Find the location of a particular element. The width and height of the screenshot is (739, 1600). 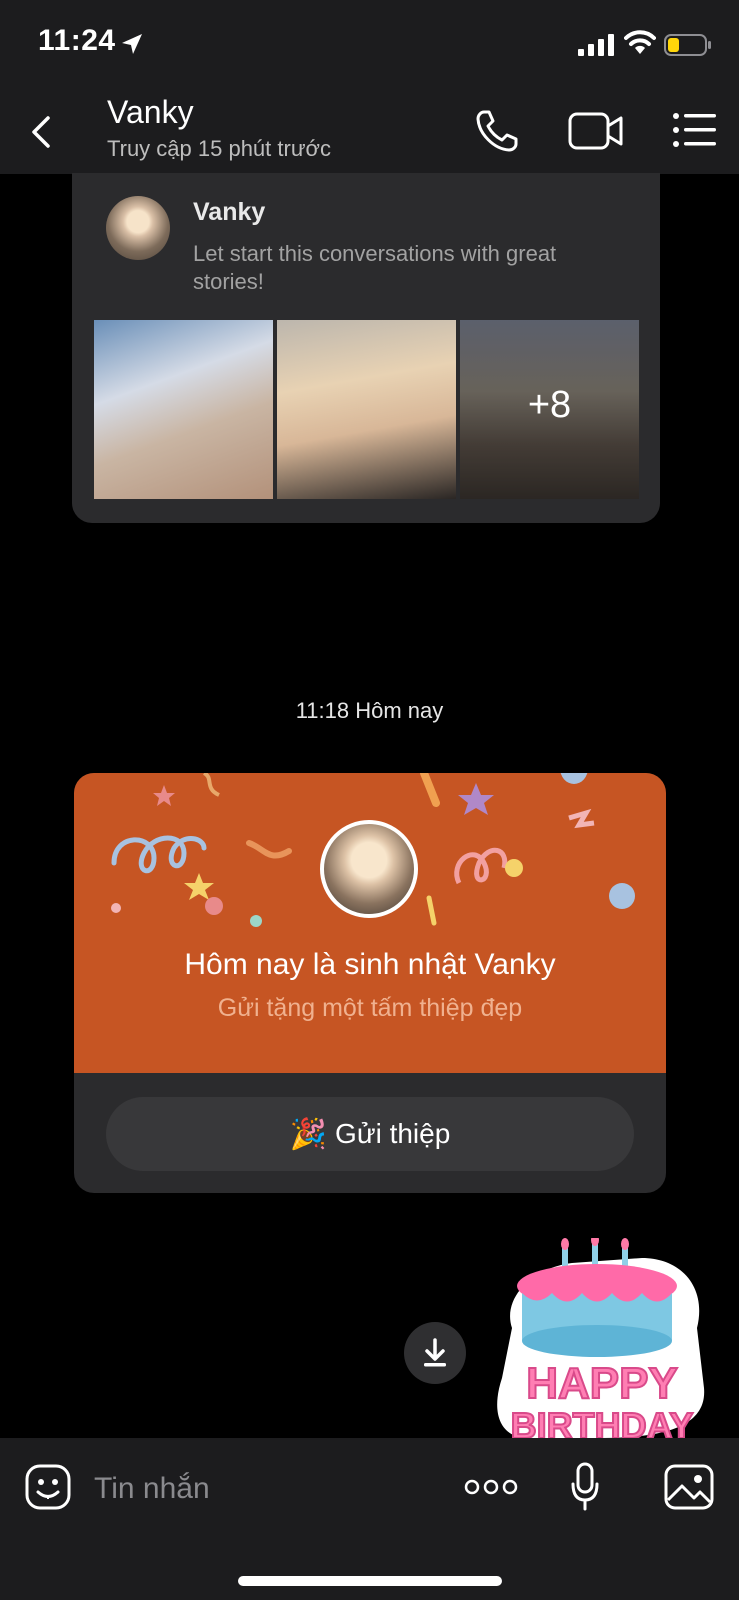

sticker-text-happy: HAPPY is located at coordinates (602, 1383).